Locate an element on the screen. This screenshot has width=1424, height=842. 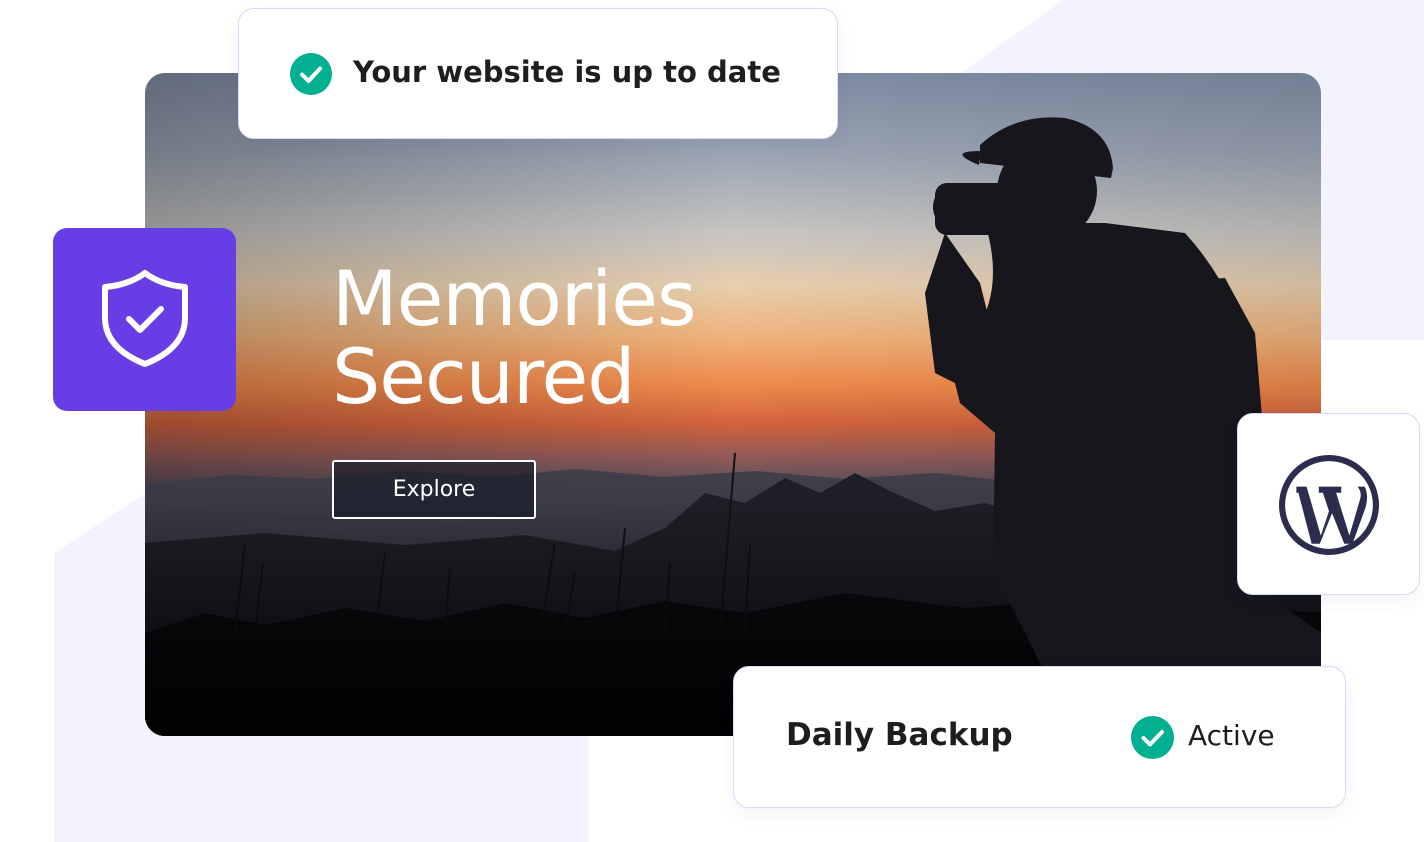
hero-headline-line-2: Secured is located at coordinates (484, 376).